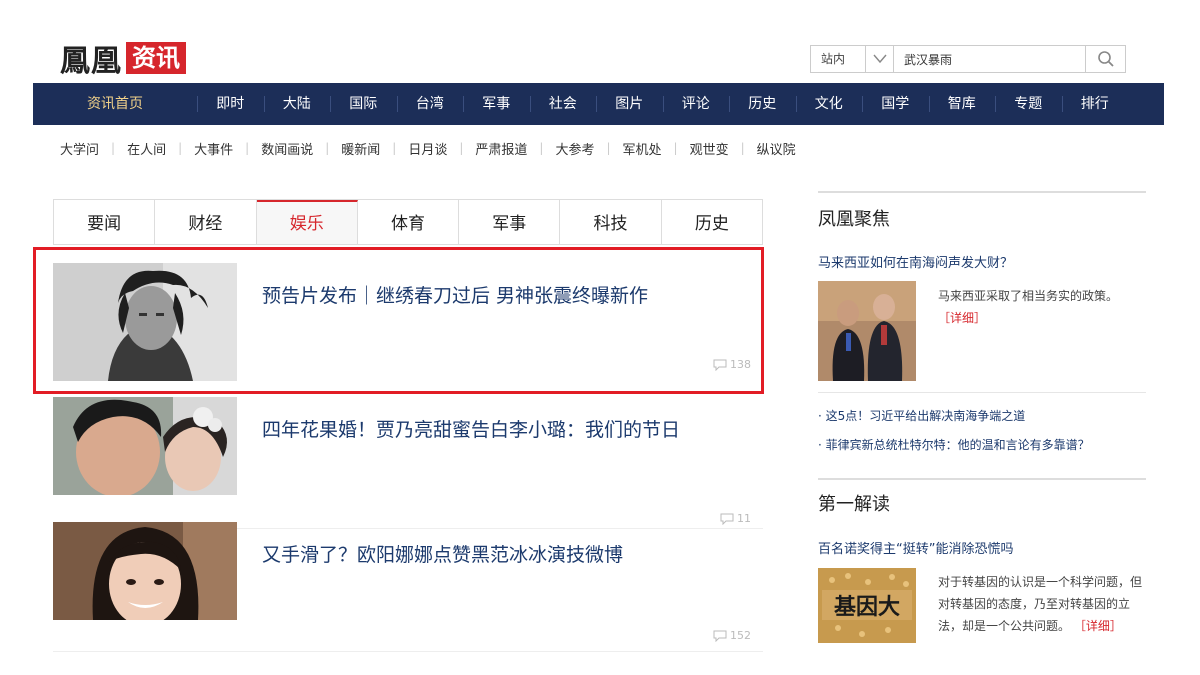 The width and height of the screenshot is (1200, 675). What do you see at coordinates (1028, 104) in the screenshot?
I see `main-nav-item: 专题` at bounding box center [1028, 104].